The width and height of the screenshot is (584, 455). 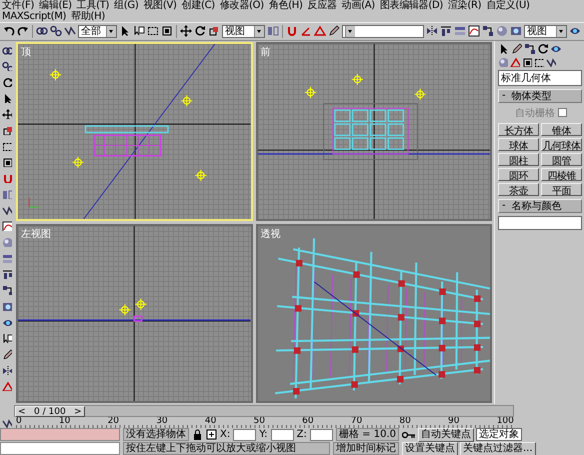 What do you see at coordinates (529, 48) in the screenshot?
I see `hierarchy-tab-icon` at bounding box center [529, 48].